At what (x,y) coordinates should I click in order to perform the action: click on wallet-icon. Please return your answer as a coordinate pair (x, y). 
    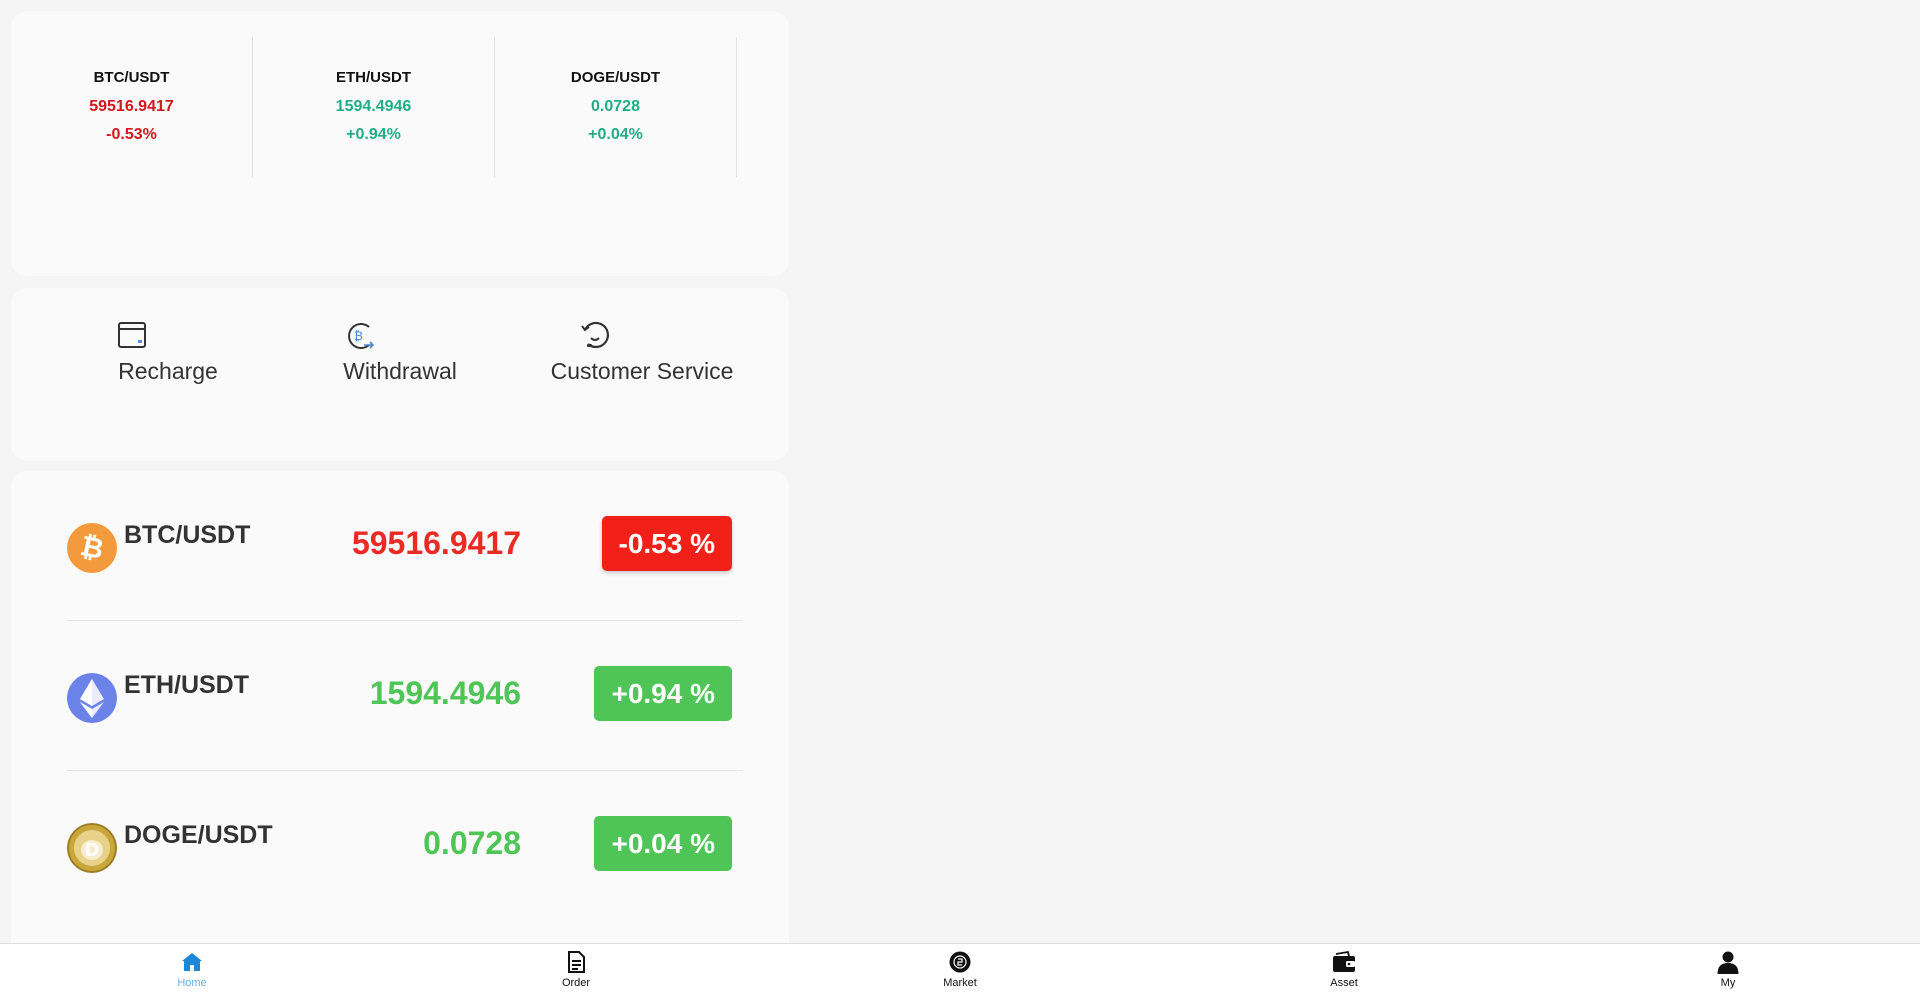
    Looking at the image, I should click on (1344, 961).